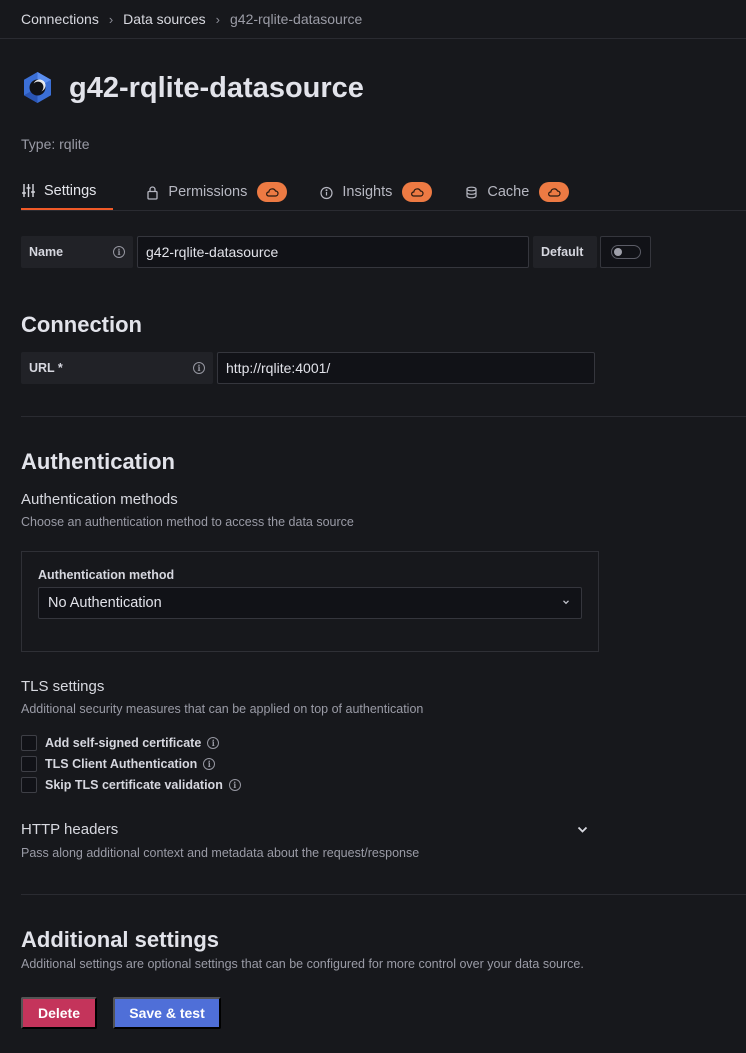 This screenshot has height=1053, width=746. What do you see at coordinates (60, 19) in the screenshot?
I see `breadcrumb-connections: Connections` at bounding box center [60, 19].